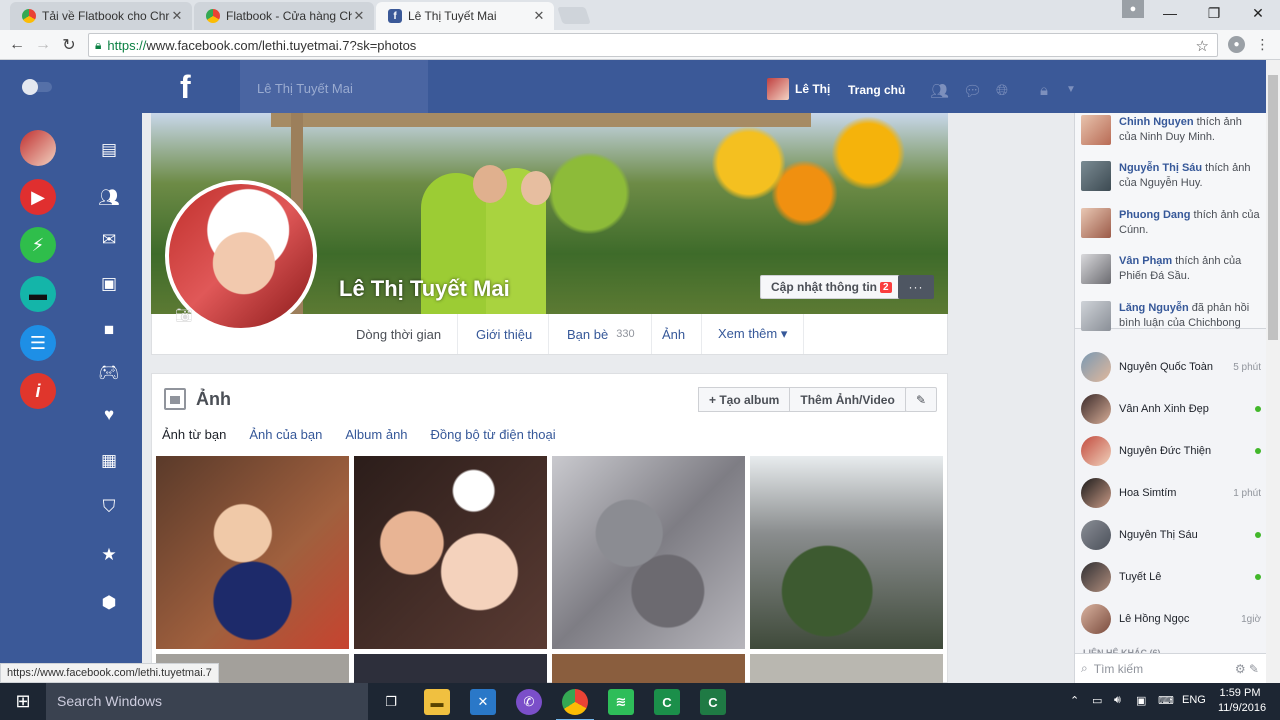 The height and width of the screenshot is (720, 1280). What do you see at coordinates (744, 399) in the screenshot?
I see `create-album-button: + Tạo album` at bounding box center [744, 399].